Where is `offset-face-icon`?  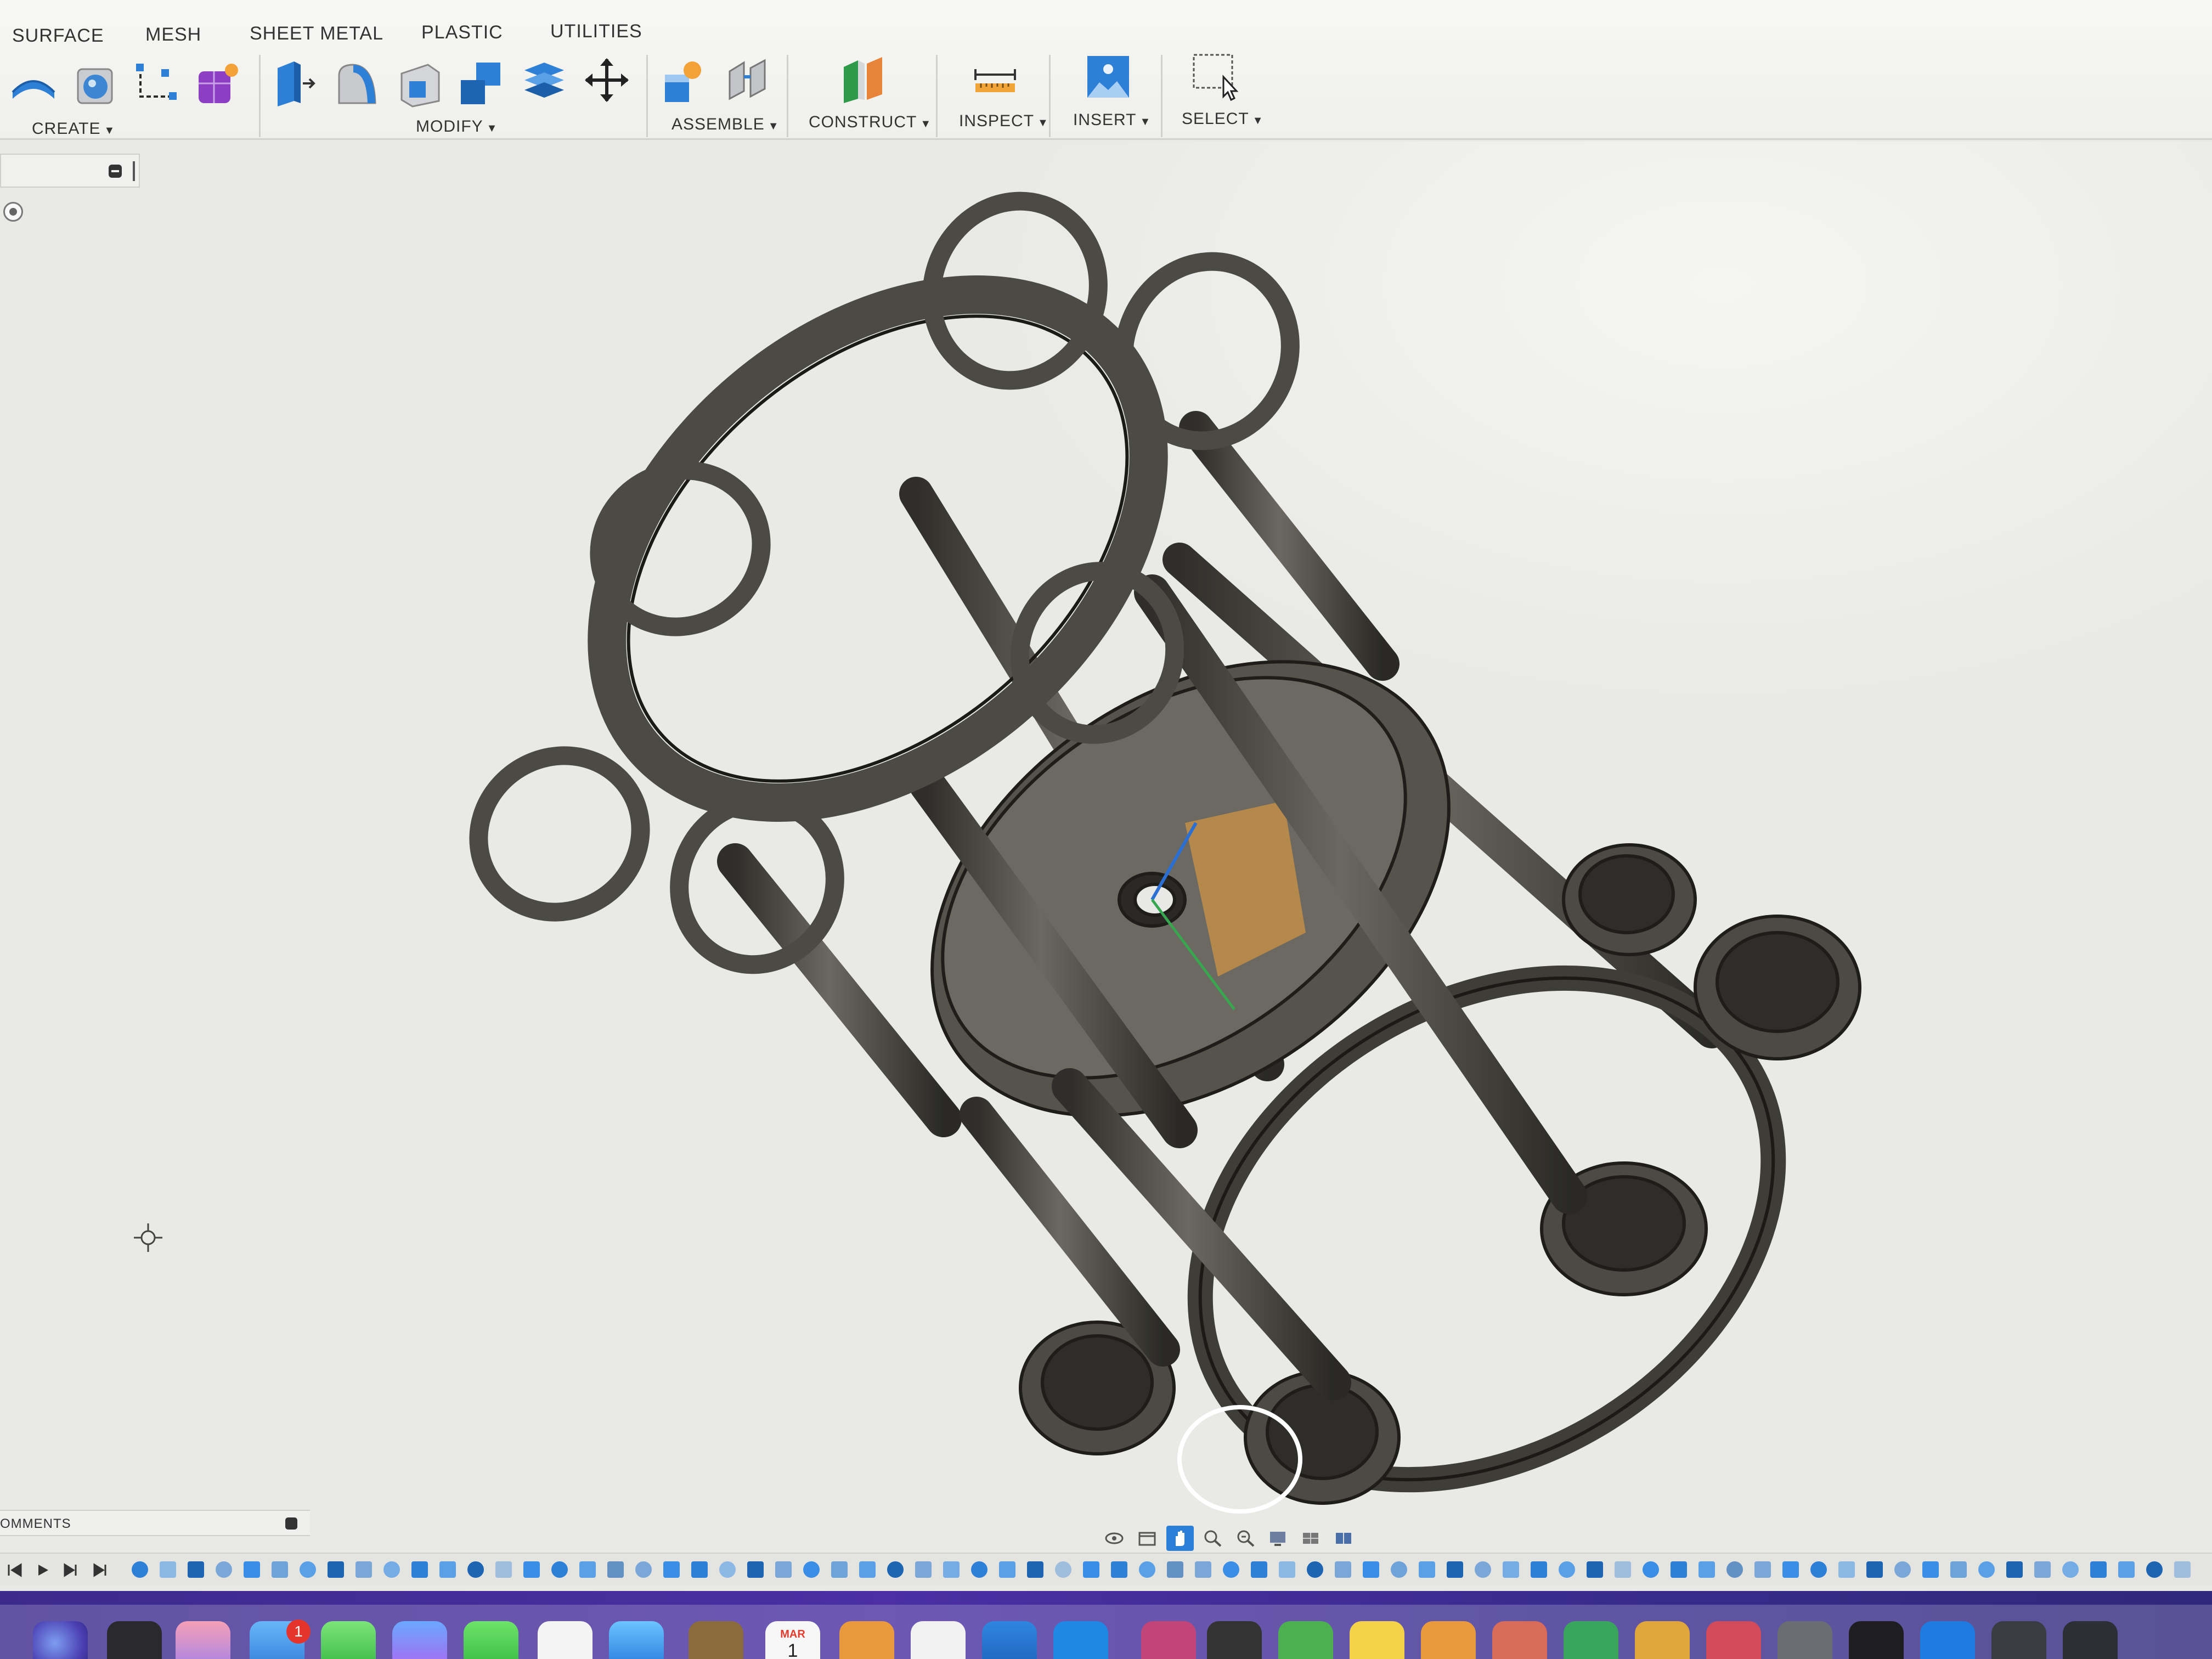 offset-face-icon is located at coordinates (544, 81).